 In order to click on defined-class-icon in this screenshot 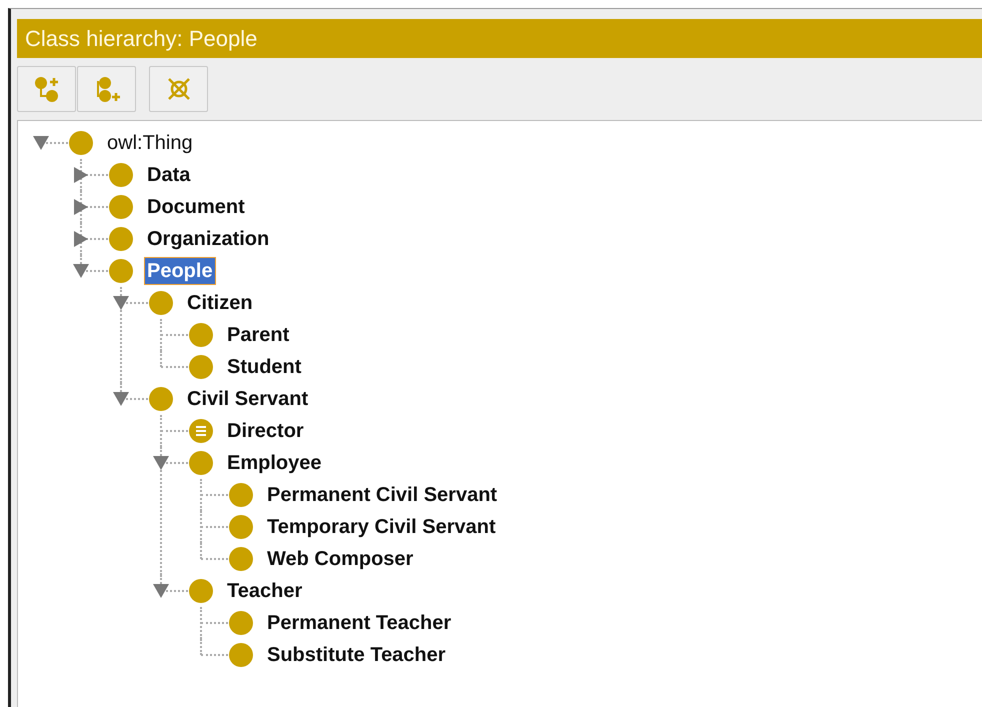, I will do `click(201, 431)`.